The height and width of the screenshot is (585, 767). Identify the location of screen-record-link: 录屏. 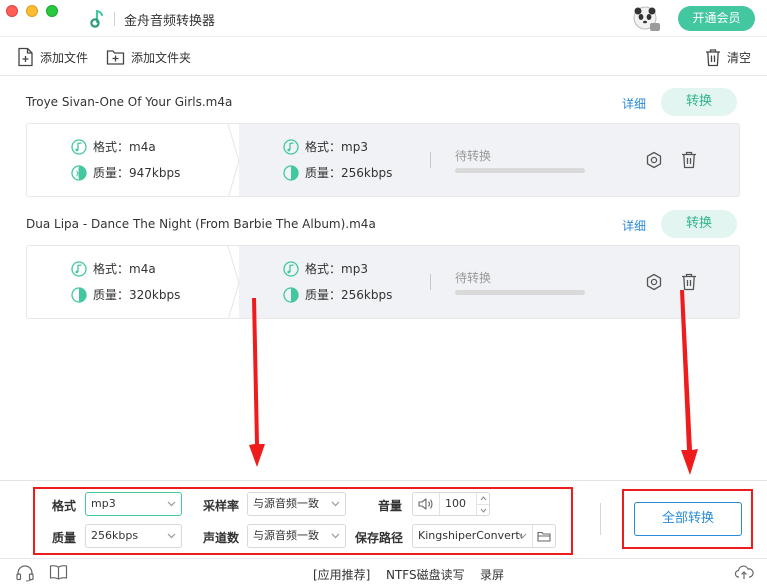
(492, 574).